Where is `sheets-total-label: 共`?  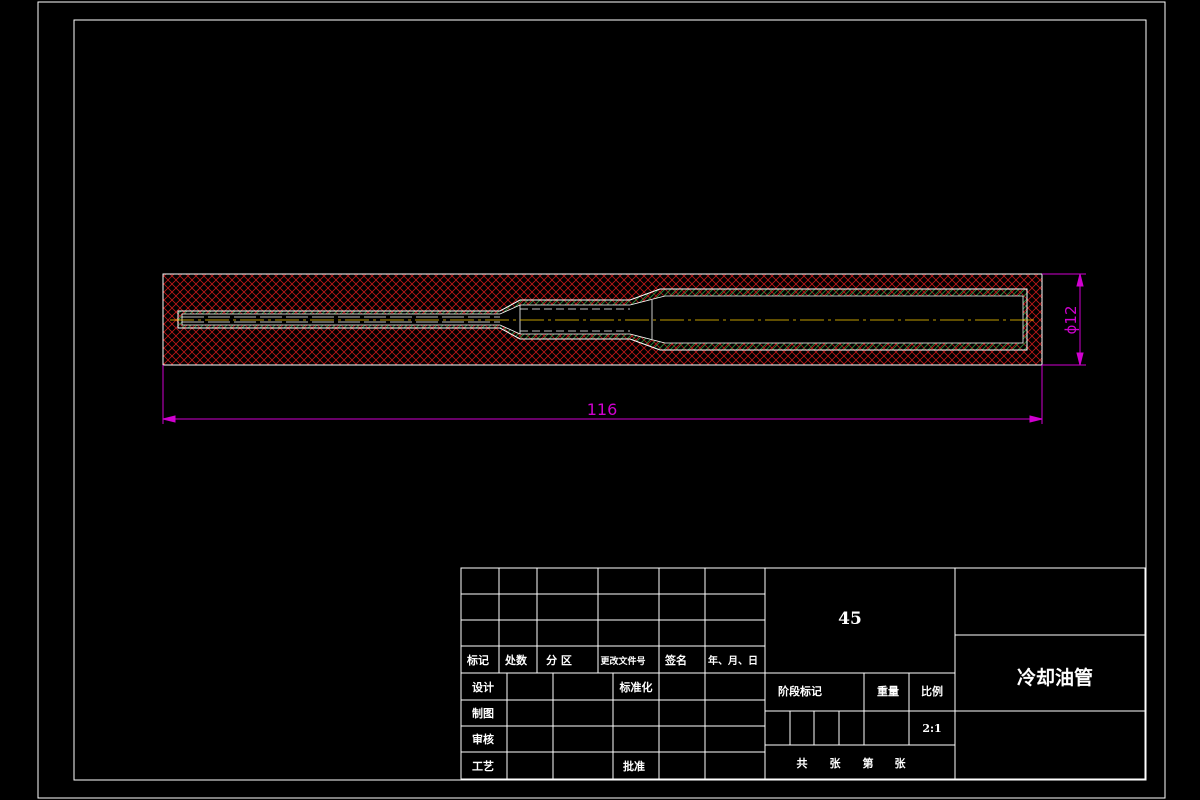 sheets-total-label: 共 is located at coordinates (802, 763).